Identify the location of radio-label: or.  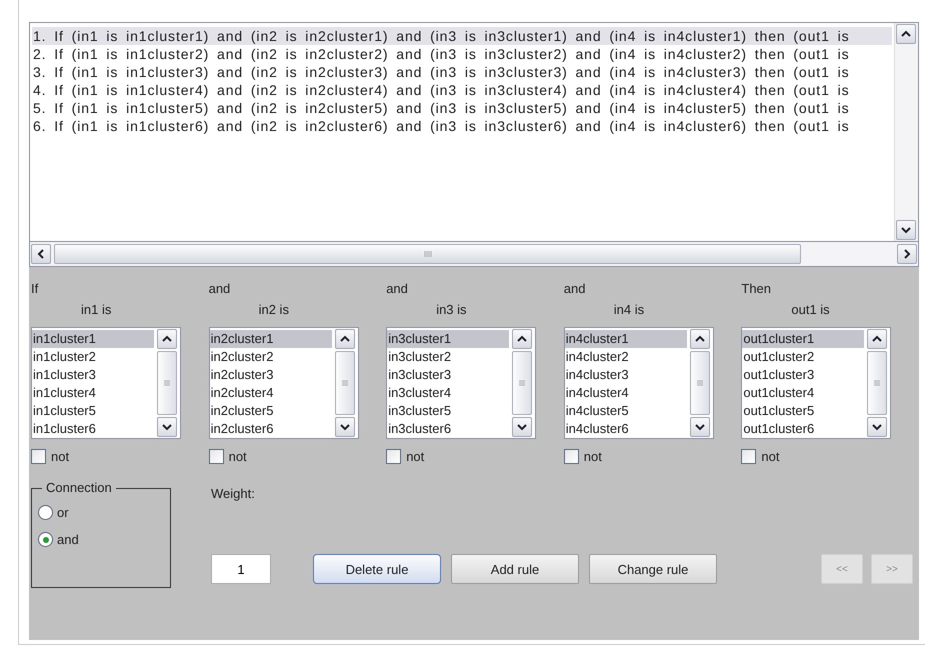
(63, 512).